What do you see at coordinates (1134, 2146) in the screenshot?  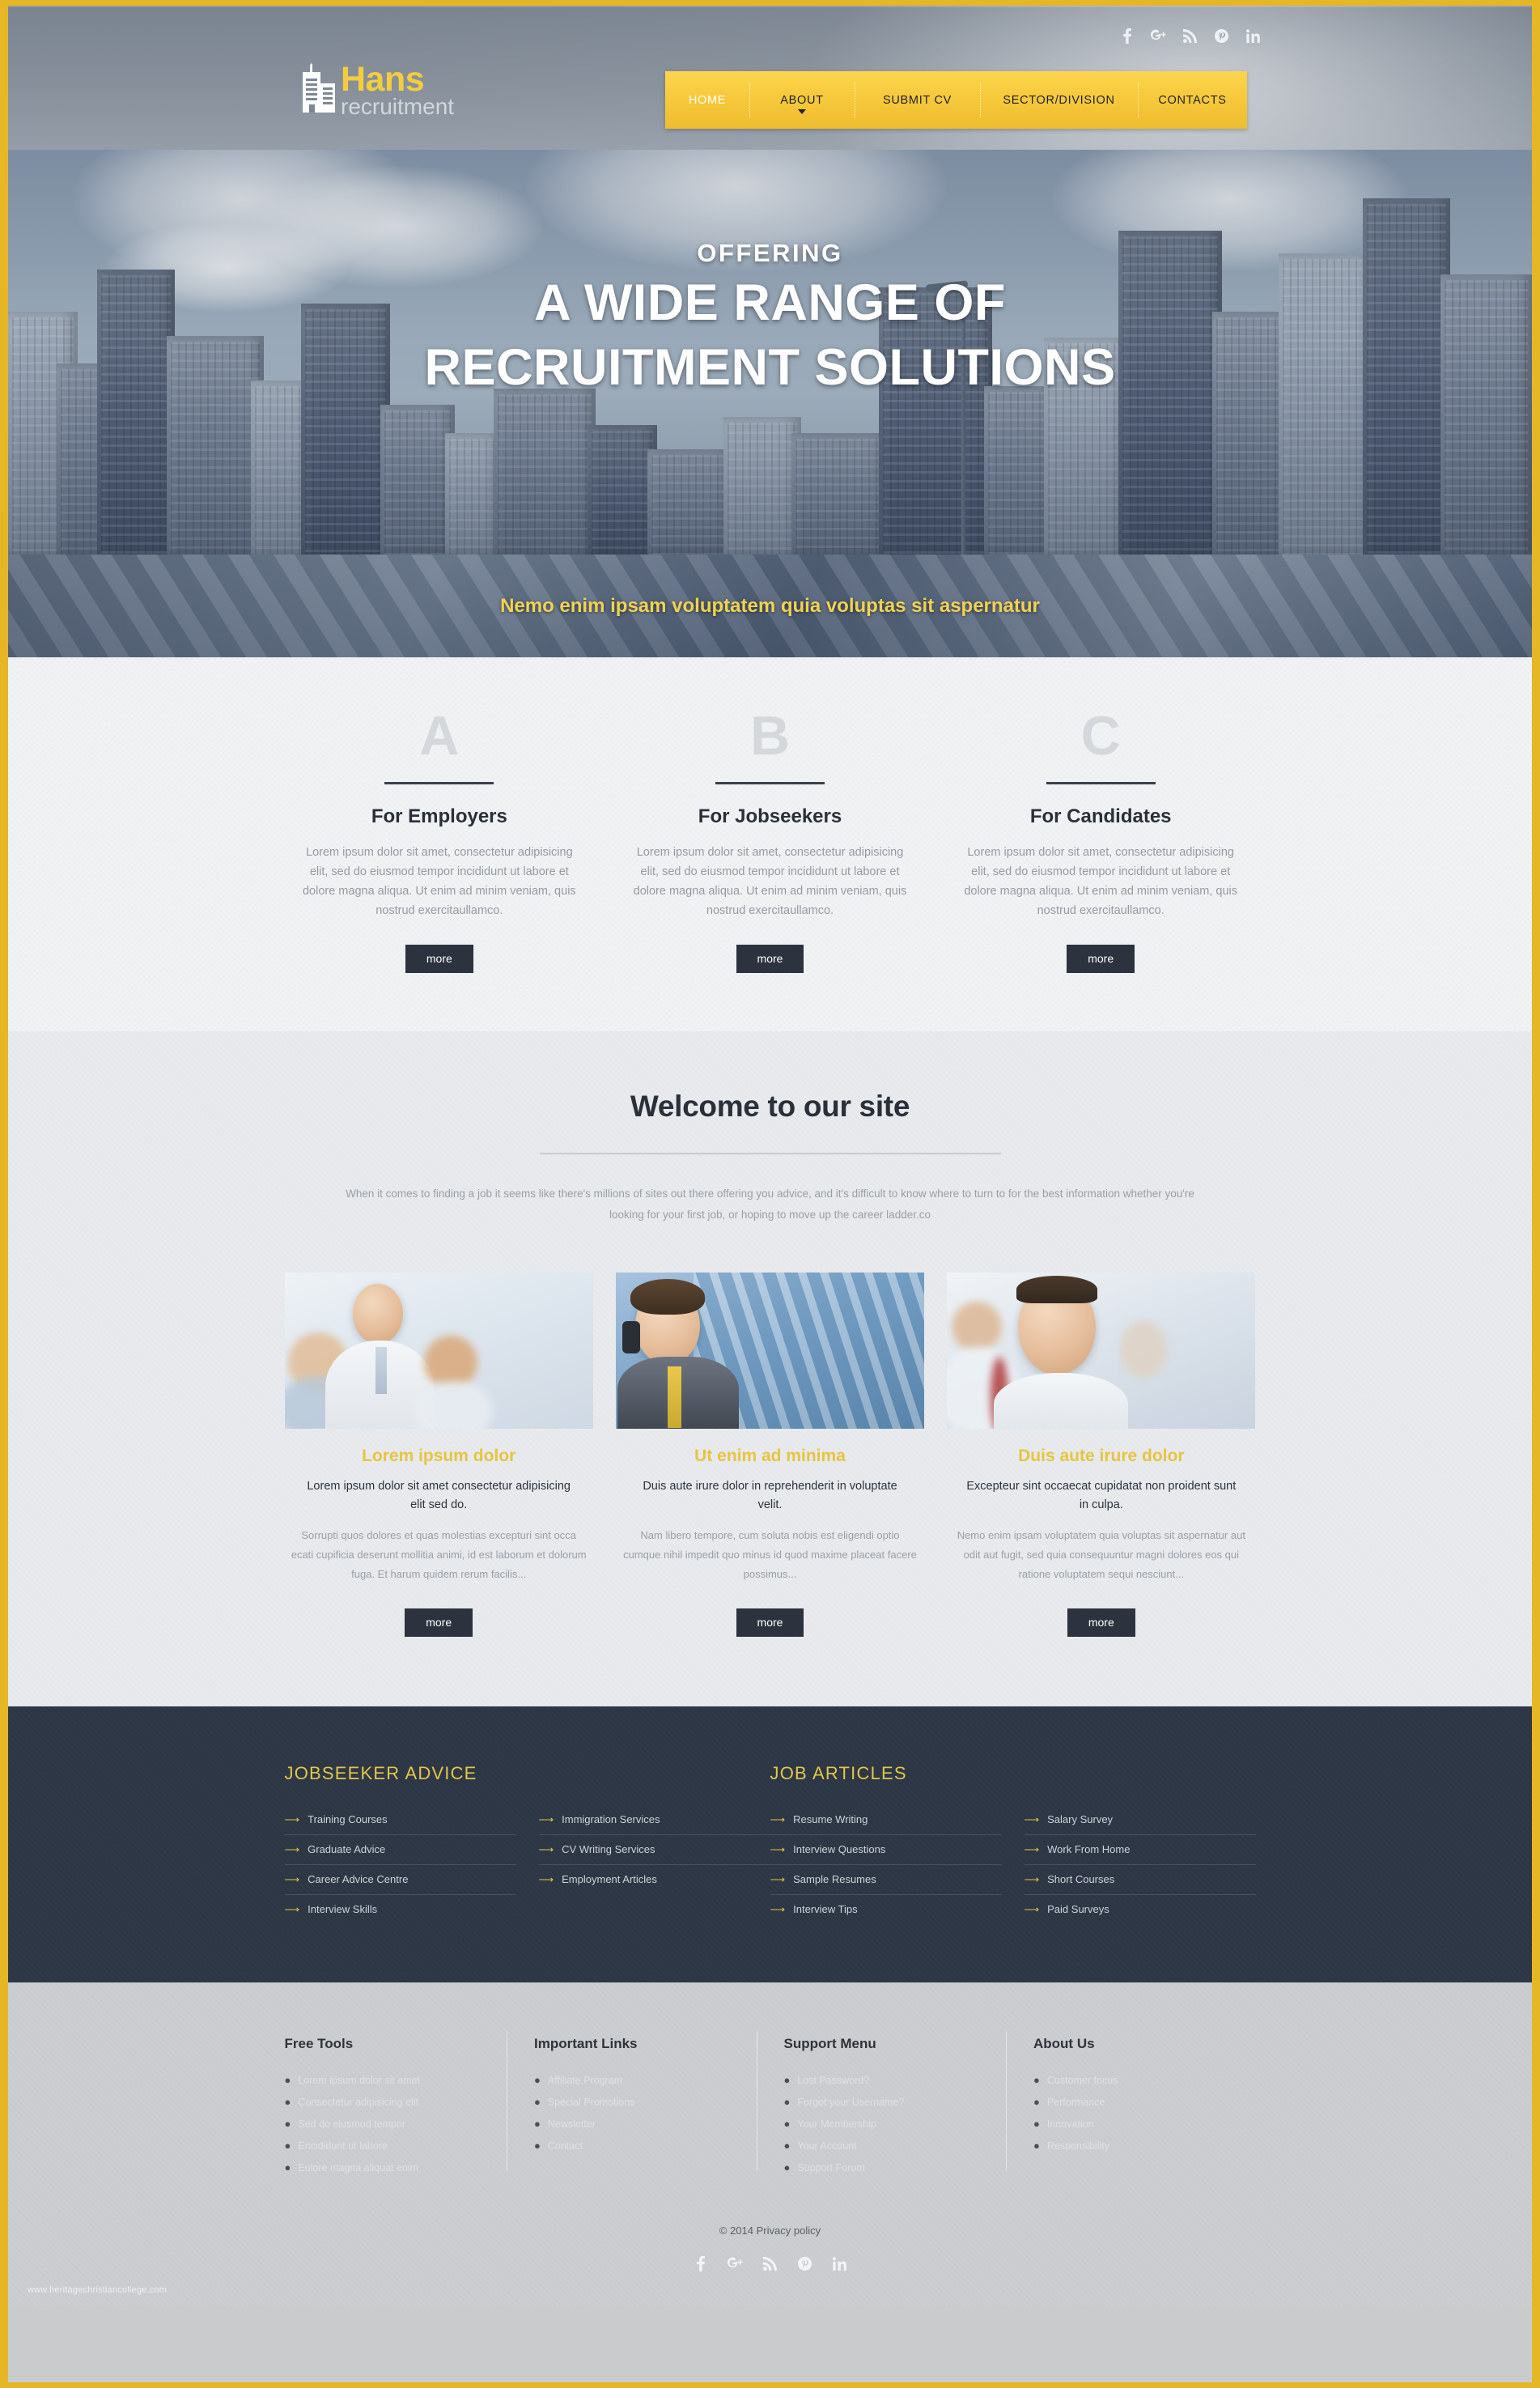 I see `footer-link: ● Responsibility` at bounding box center [1134, 2146].